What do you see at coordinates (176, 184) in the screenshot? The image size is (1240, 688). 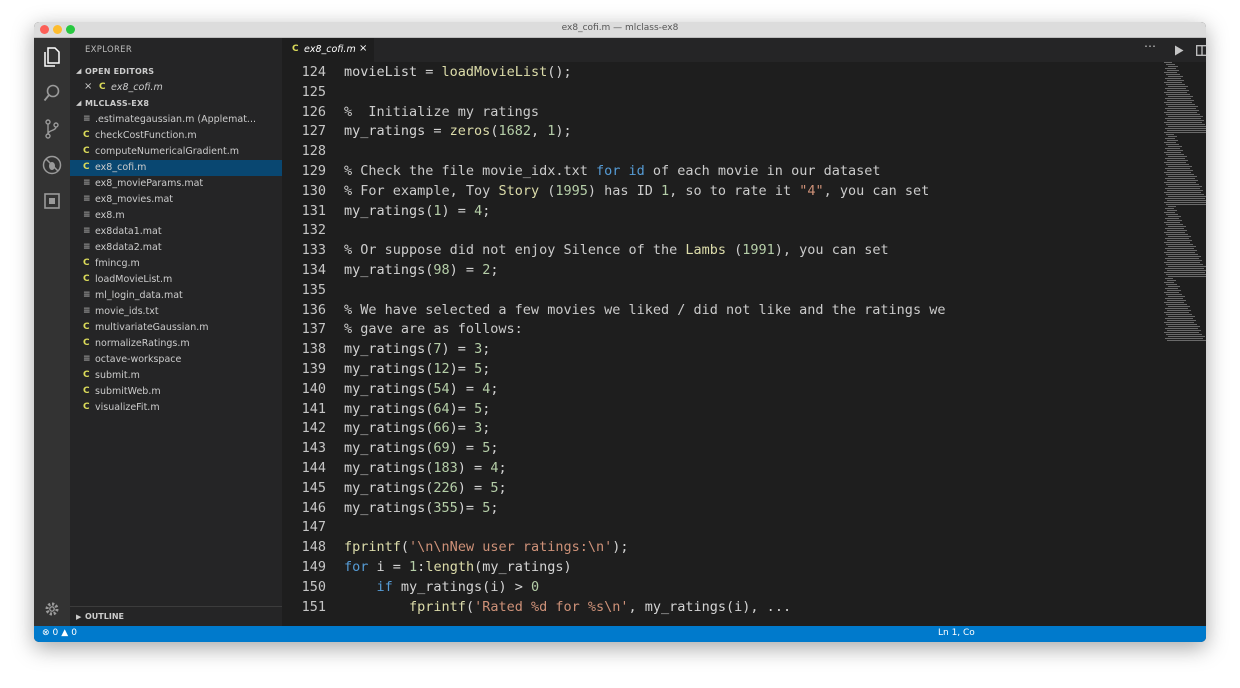 I see `file-item: ≡ ex8_movieParams.mat` at bounding box center [176, 184].